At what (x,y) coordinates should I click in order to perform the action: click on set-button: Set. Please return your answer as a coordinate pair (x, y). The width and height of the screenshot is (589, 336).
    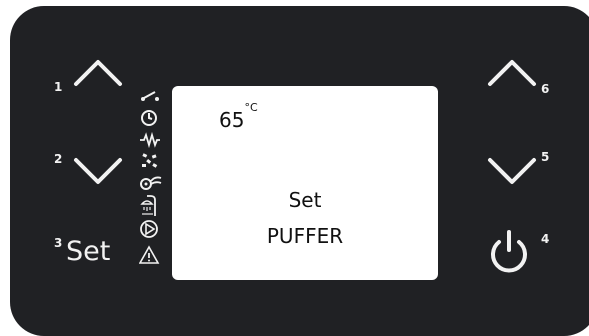
    Looking at the image, I should click on (94, 252).